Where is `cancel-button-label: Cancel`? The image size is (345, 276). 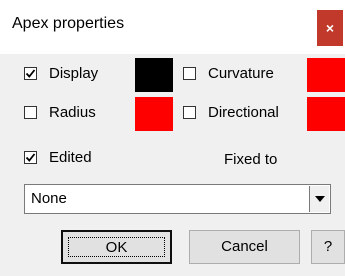
cancel-button-label: Cancel is located at coordinates (244, 246).